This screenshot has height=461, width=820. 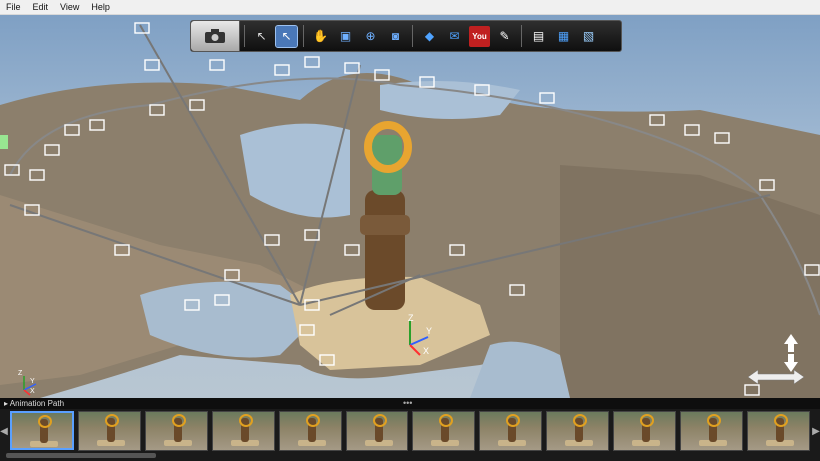 I want to click on select-active-icon: ↖, so click(x=286, y=36).